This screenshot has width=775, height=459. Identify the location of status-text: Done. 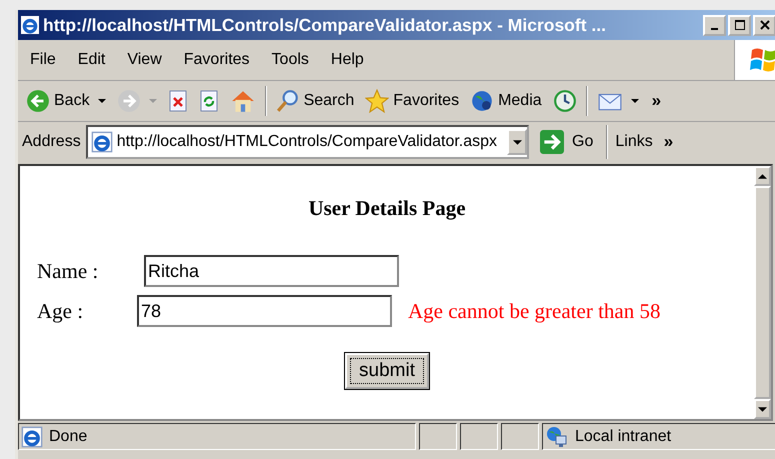
(68, 437).